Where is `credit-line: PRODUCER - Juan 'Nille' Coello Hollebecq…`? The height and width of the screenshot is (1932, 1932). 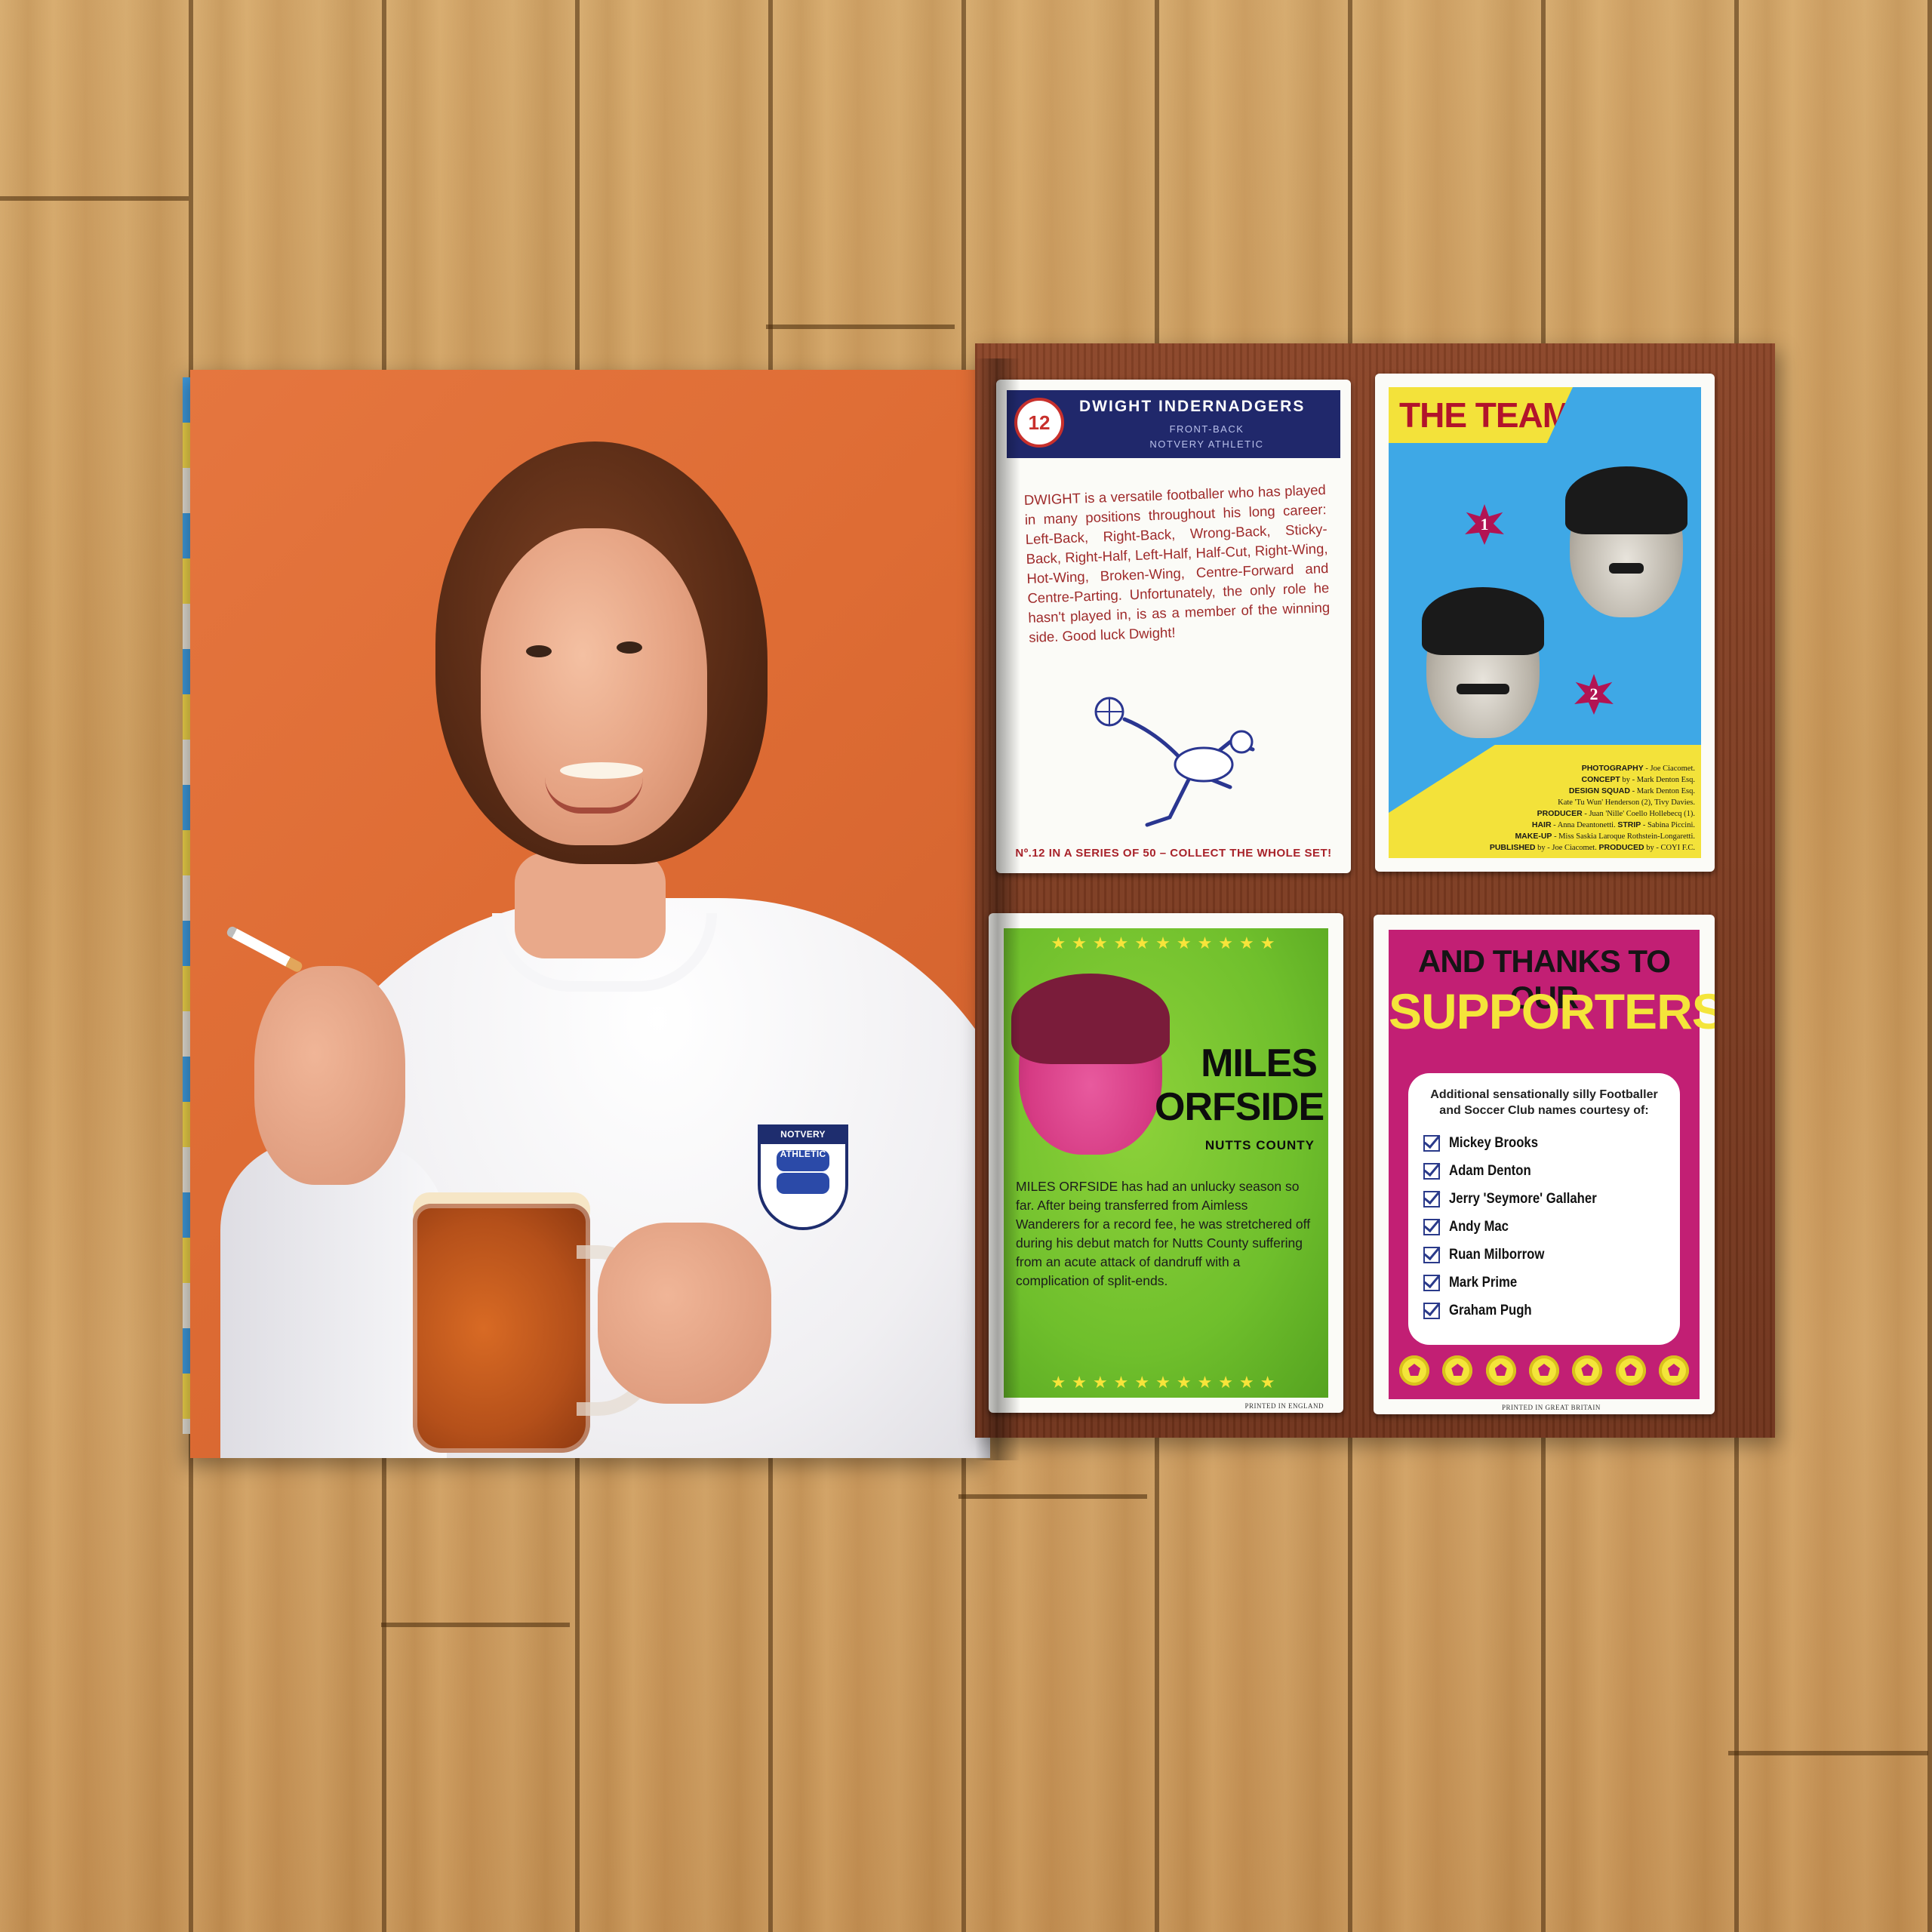 credit-line: PRODUCER - Juan 'Nille' Coello Hollebecq… is located at coordinates (1582, 814).